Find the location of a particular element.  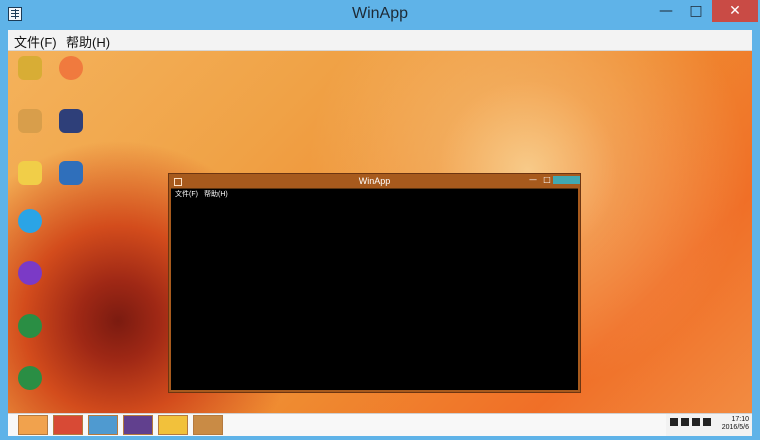

system-tray: 17:10 2016/5/6 is located at coordinates (709, 425).